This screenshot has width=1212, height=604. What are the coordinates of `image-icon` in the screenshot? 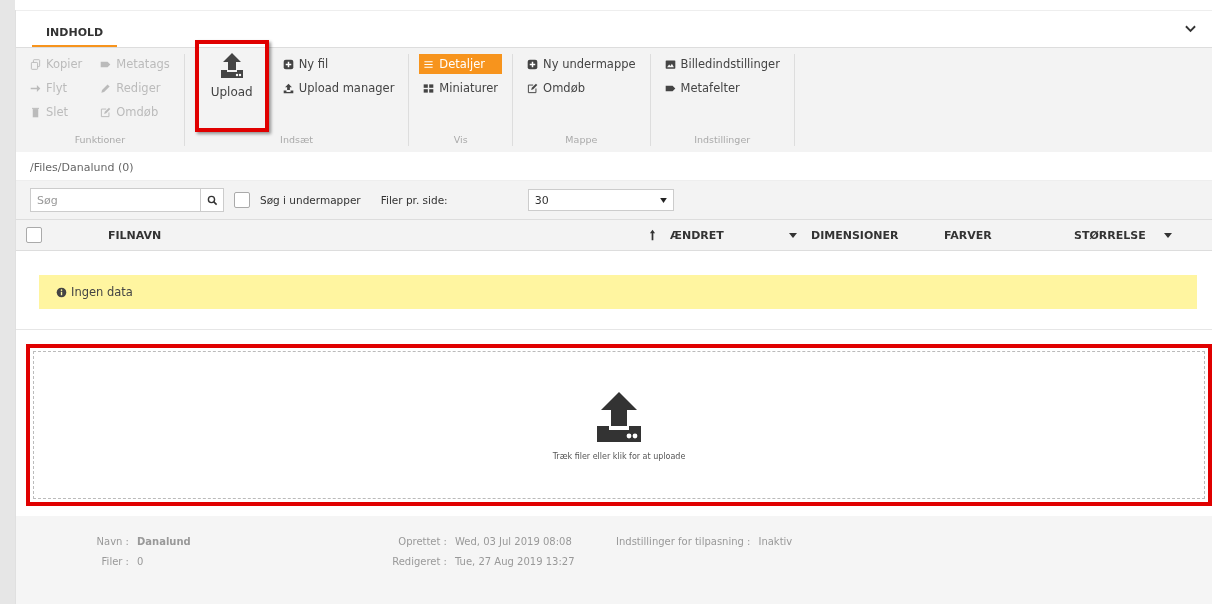 It's located at (670, 64).